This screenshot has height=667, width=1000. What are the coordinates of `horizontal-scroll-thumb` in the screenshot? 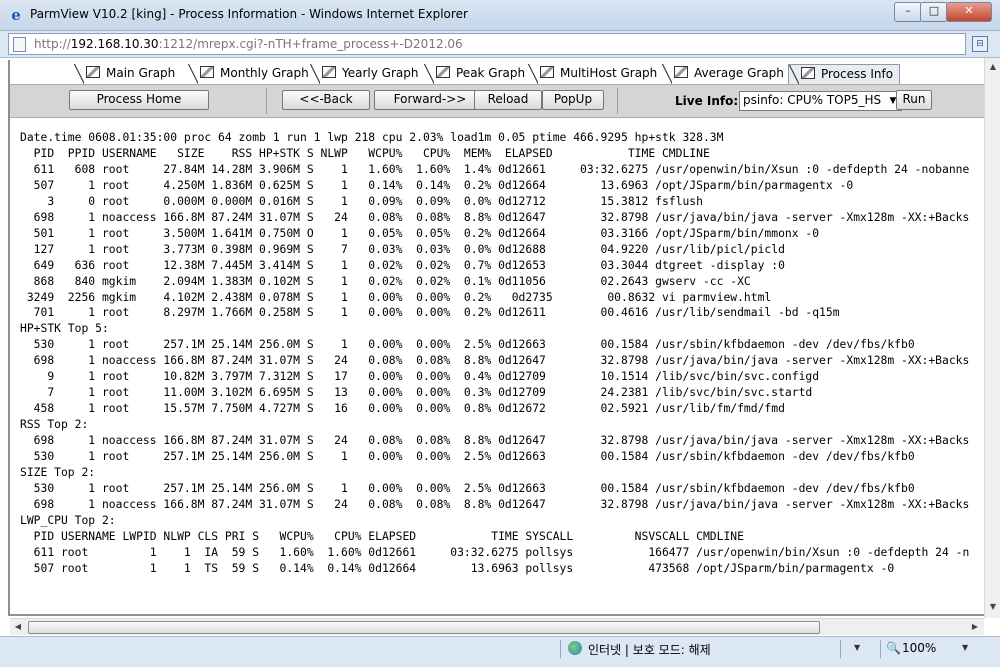 It's located at (424, 627).